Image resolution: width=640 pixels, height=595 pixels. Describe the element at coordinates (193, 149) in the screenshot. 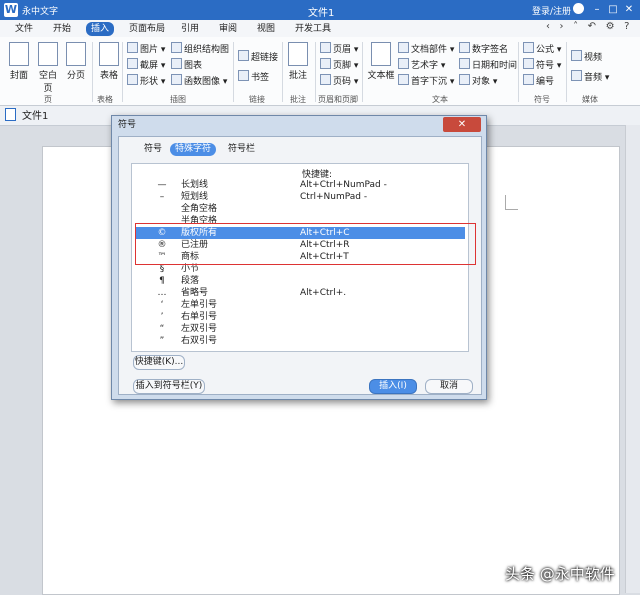

I see `tab-special-chars: 特殊字符` at that location.